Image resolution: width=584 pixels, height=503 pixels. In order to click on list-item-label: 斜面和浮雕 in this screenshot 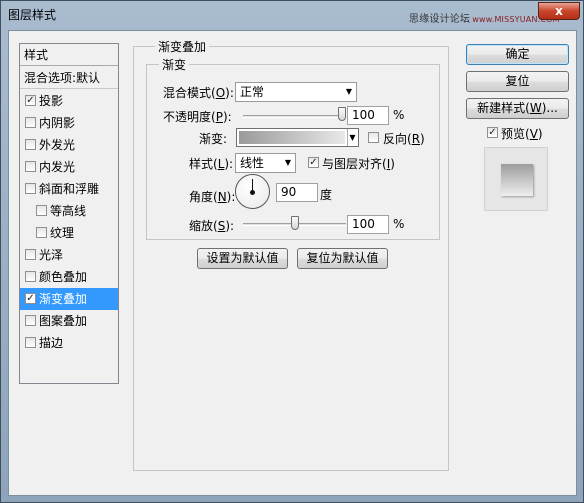, I will do `click(69, 189)`.